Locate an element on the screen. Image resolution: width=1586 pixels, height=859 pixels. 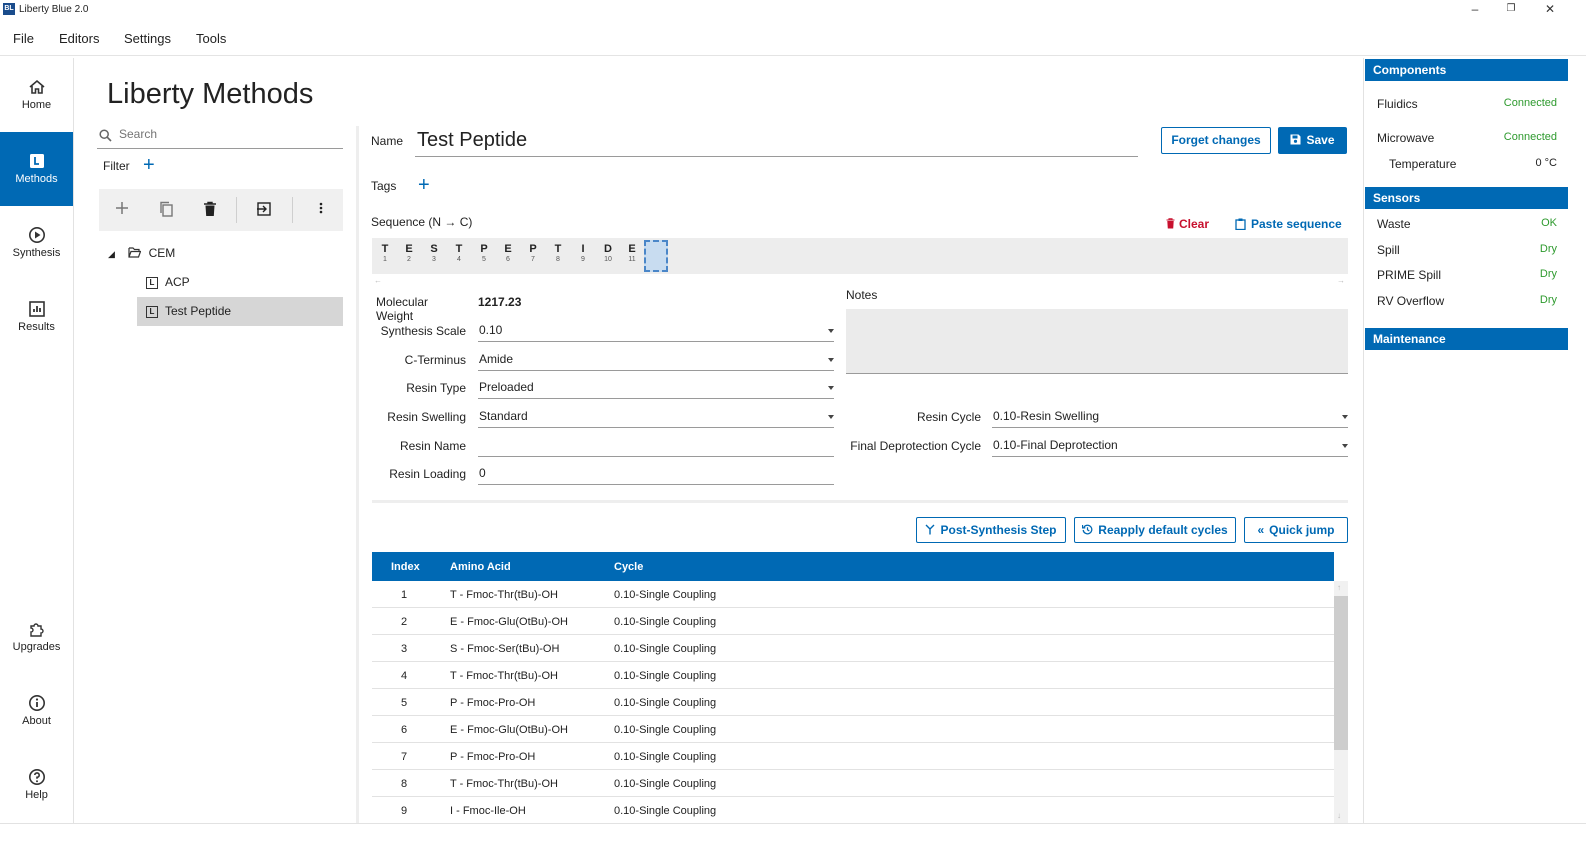
scroll-left-icon: ← is located at coordinates (378, 280).